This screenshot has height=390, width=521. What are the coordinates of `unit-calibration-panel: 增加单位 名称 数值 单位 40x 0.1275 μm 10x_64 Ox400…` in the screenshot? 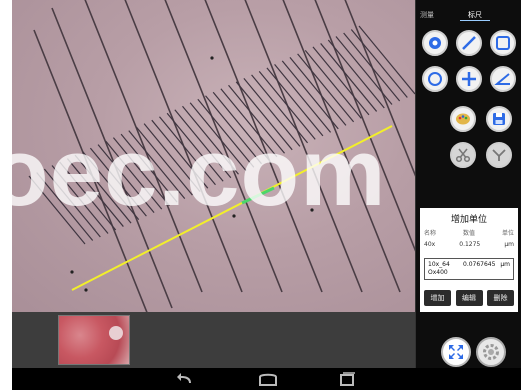 It's located at (469, 260).